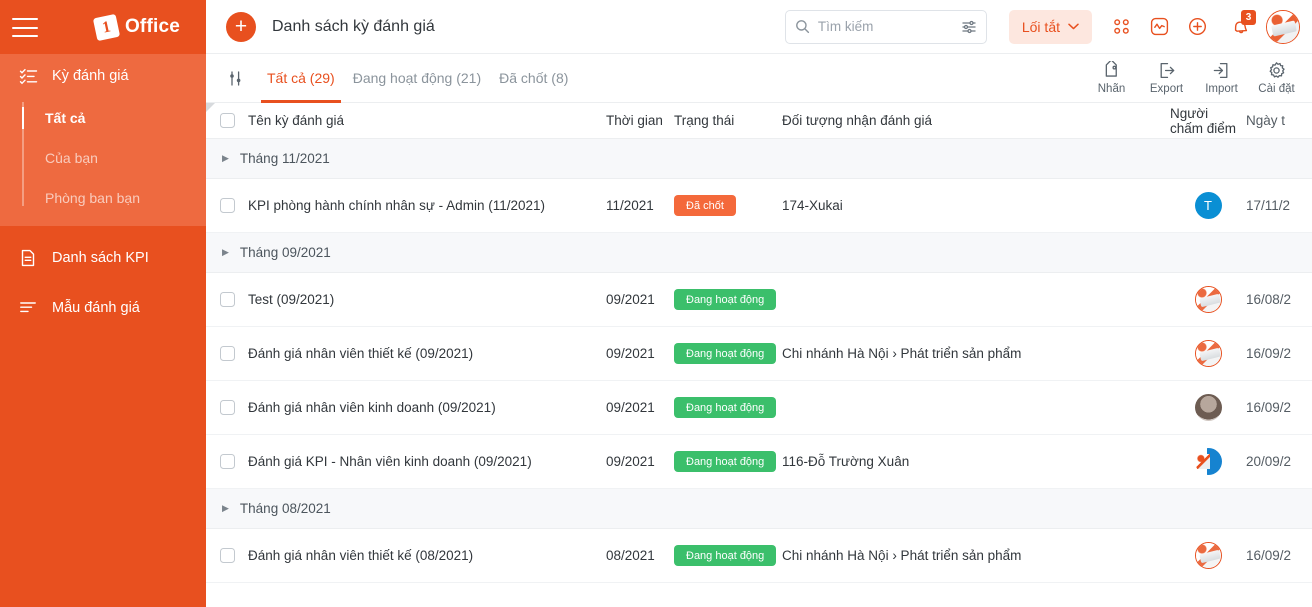 The image size is (1312, 607). I want to click on sidebar-item-mau-danh-gia: Mẫu đánh giá, so click(103, 308).